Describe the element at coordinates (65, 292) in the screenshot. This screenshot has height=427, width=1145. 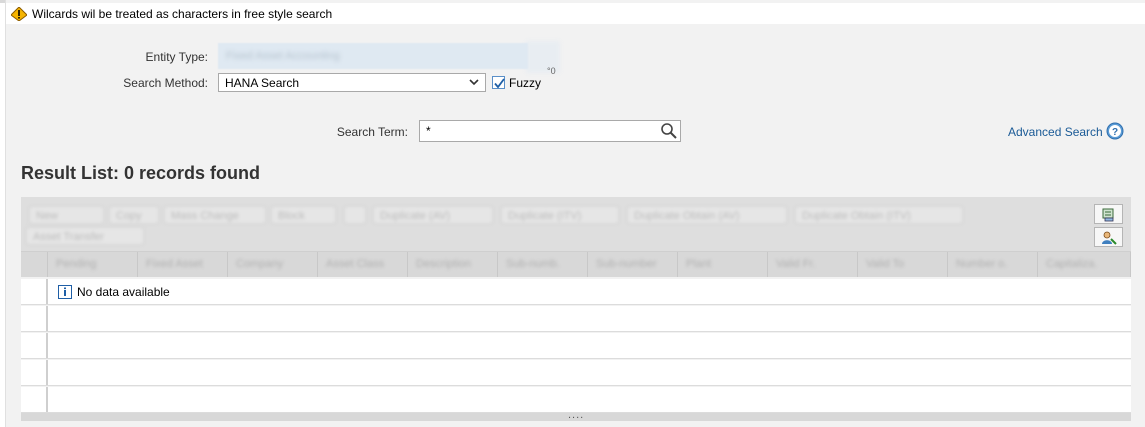
I see `info-icon` at that location.